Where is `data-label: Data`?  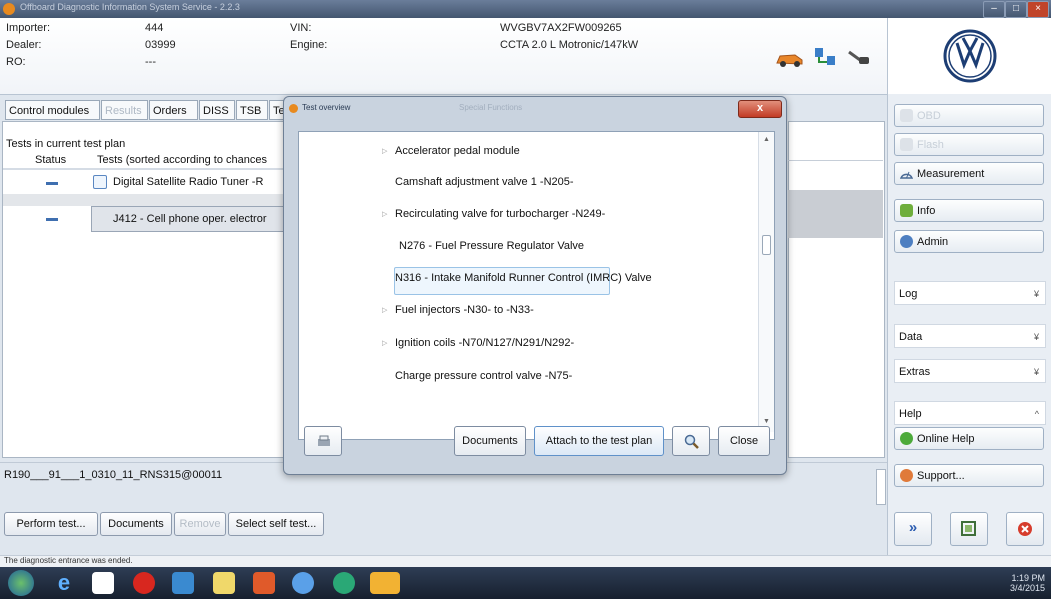
data-label: Data is located at coordinates (911, 337).